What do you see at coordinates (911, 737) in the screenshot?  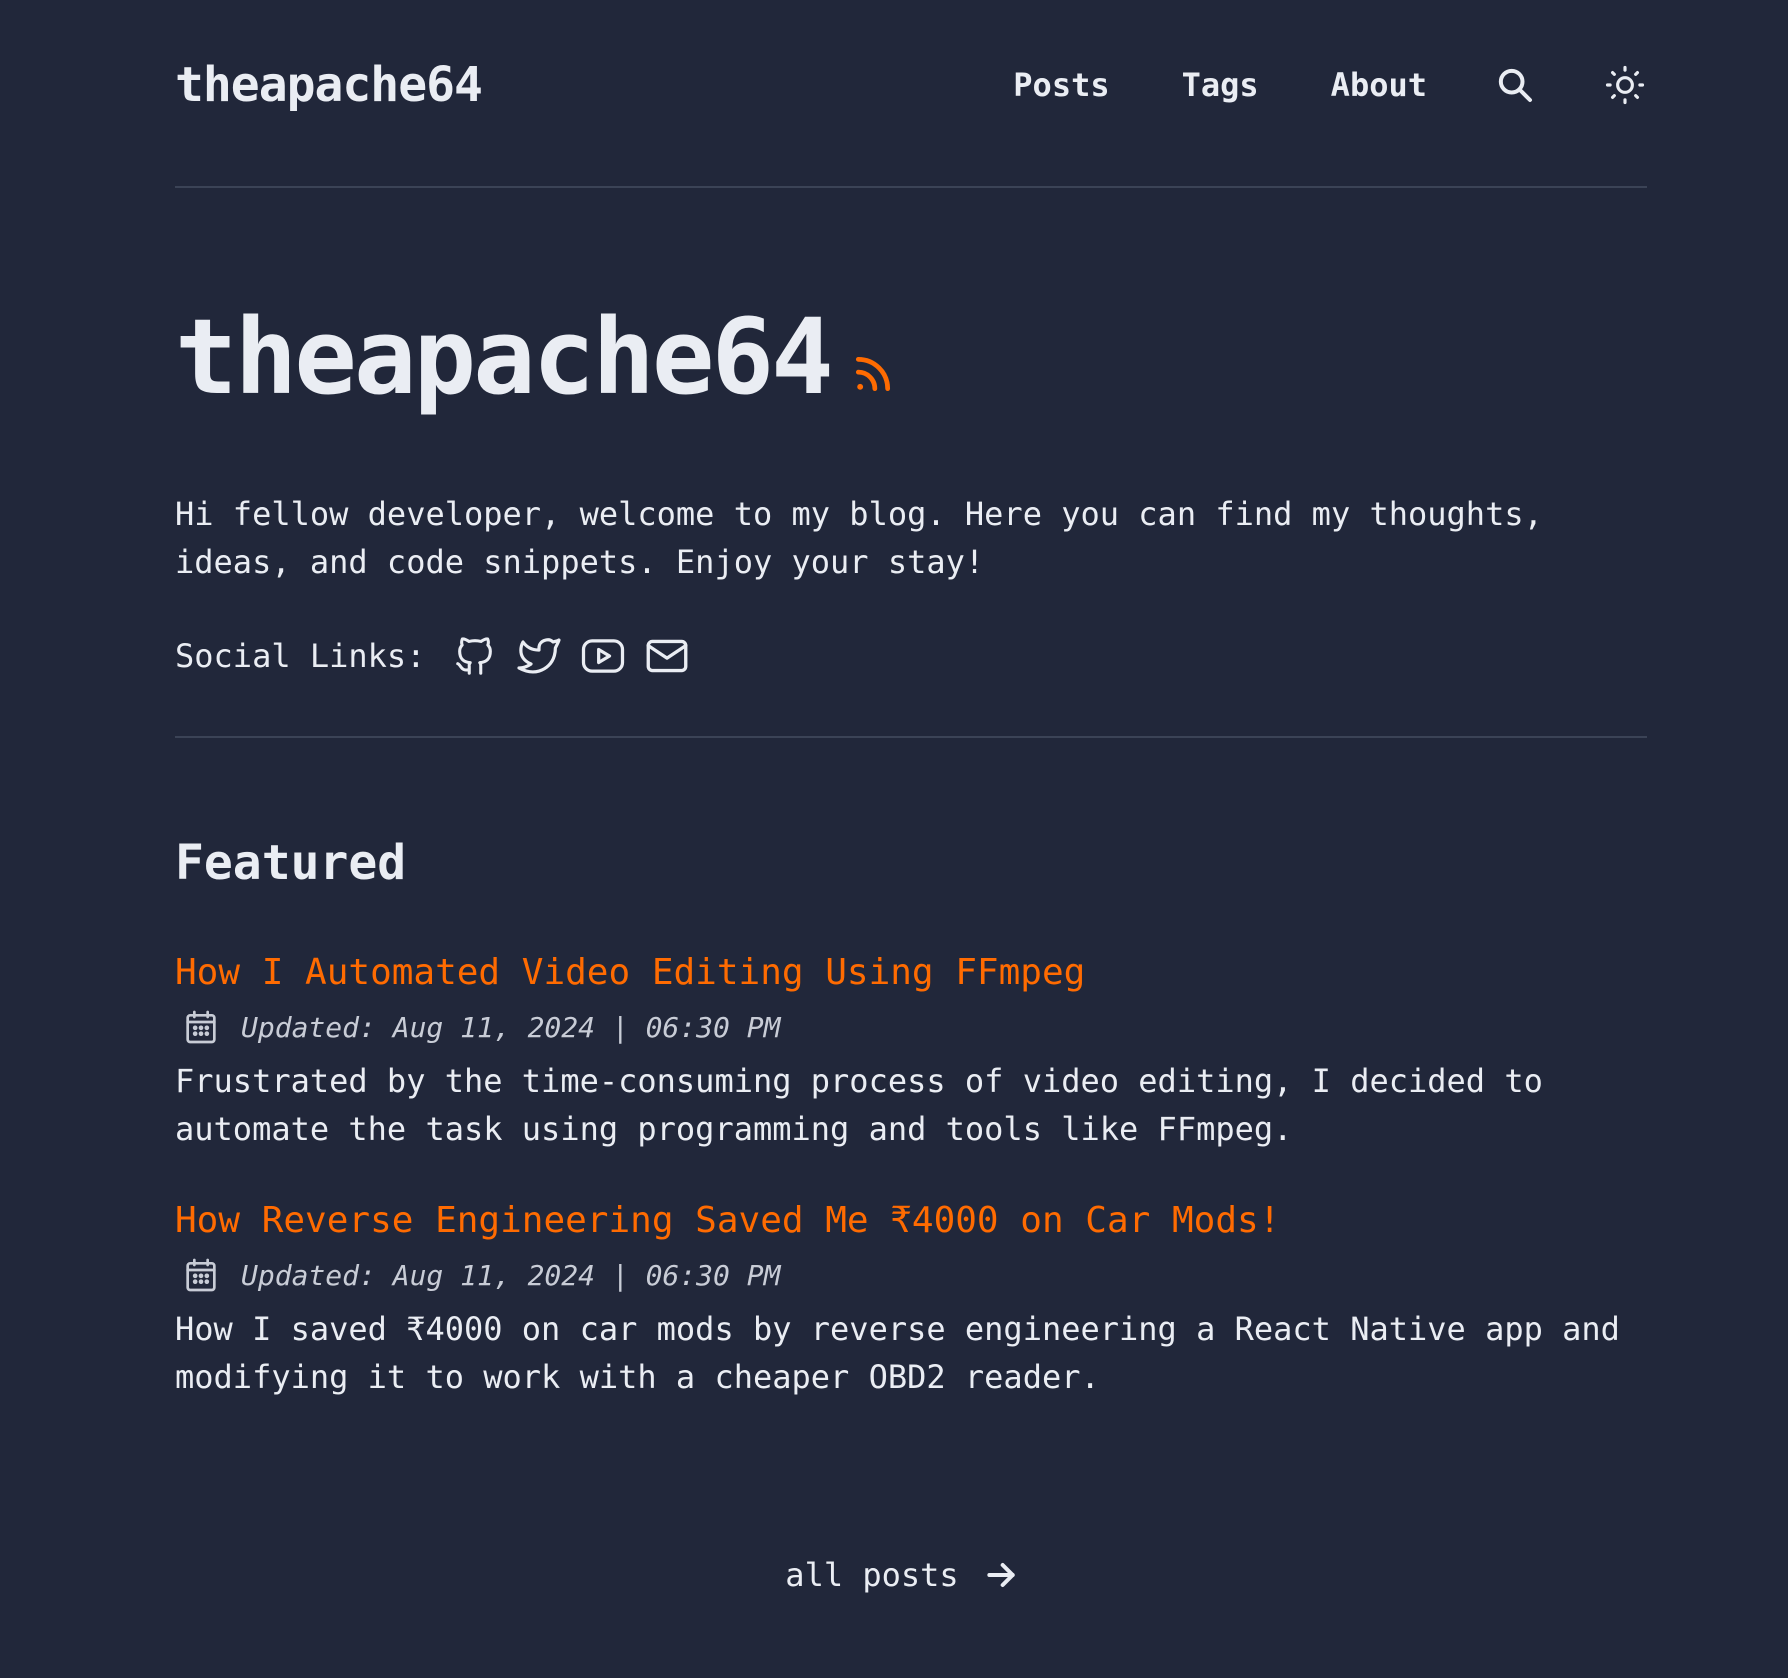 I see `hero-divider` at bounding box center [911, 737].